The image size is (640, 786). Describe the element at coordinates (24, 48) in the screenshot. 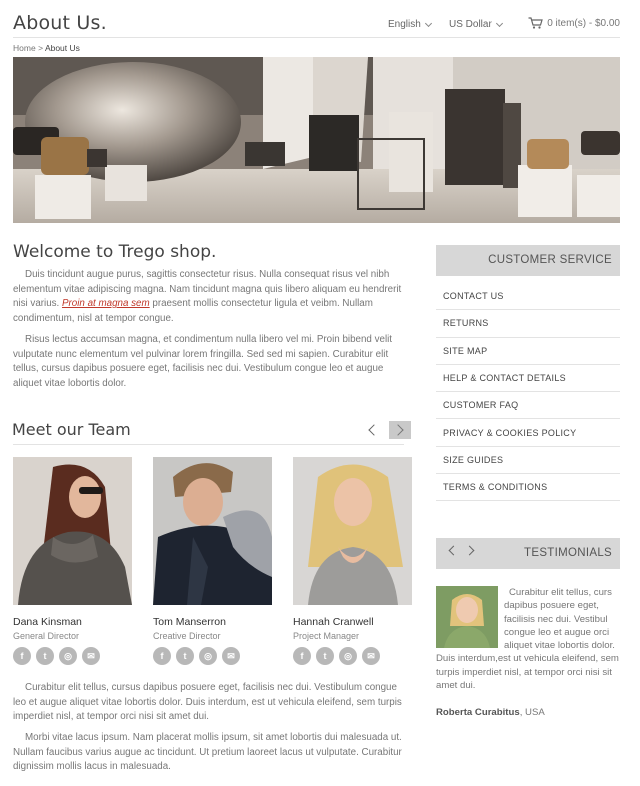

I see `breadcrumb-home-link: Home` at that location.